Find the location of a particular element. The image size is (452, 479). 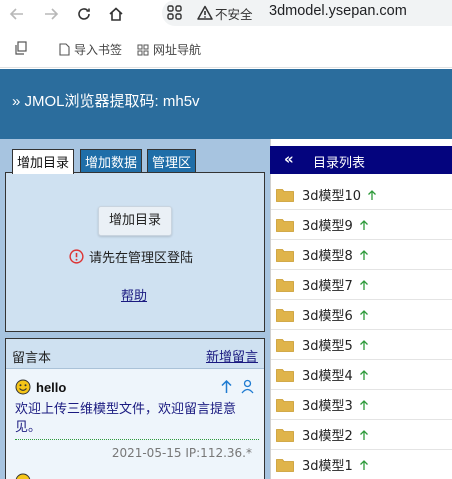

directory-item-label: 3d模型3 is located at coordinates (327, 406).